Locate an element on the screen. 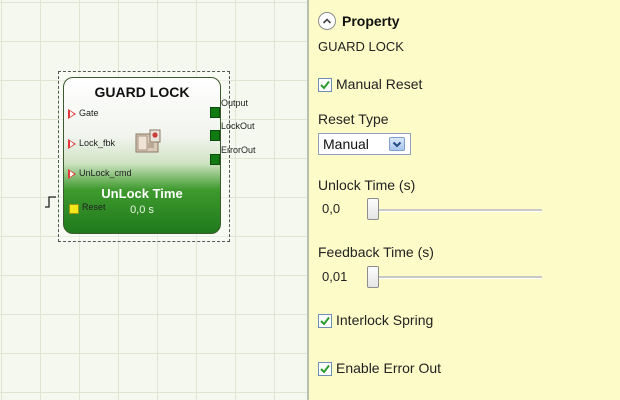  output-pin-lockout is located at coordinates (215, 135).